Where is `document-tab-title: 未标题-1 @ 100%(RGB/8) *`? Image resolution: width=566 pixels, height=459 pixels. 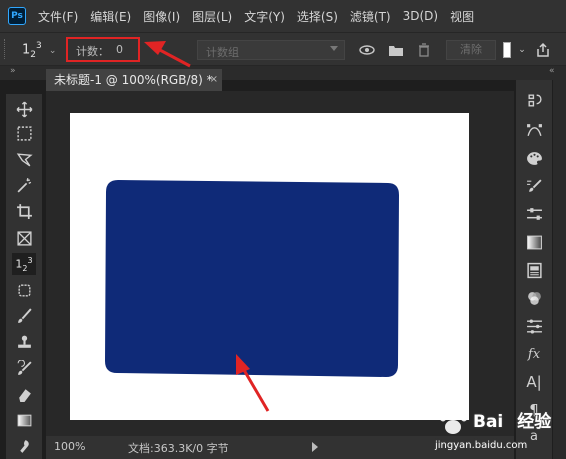 document-tab-title: 未标题-1 @ 100%(RGB/8) * is located at coordinates (133, 80).